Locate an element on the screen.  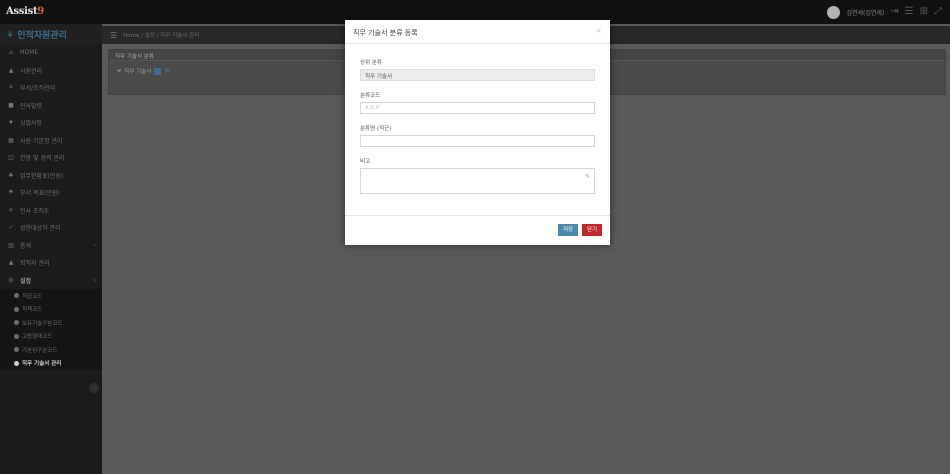
save-button: 저장 is located at coordinates (568, 230).